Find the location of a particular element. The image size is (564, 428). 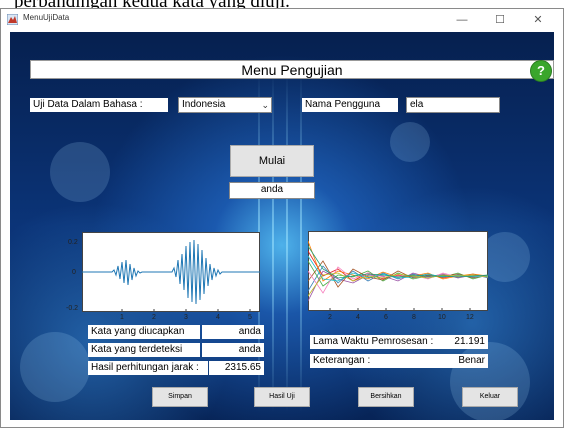

simpan-button: Simpan is located at coordinates (180, 397).